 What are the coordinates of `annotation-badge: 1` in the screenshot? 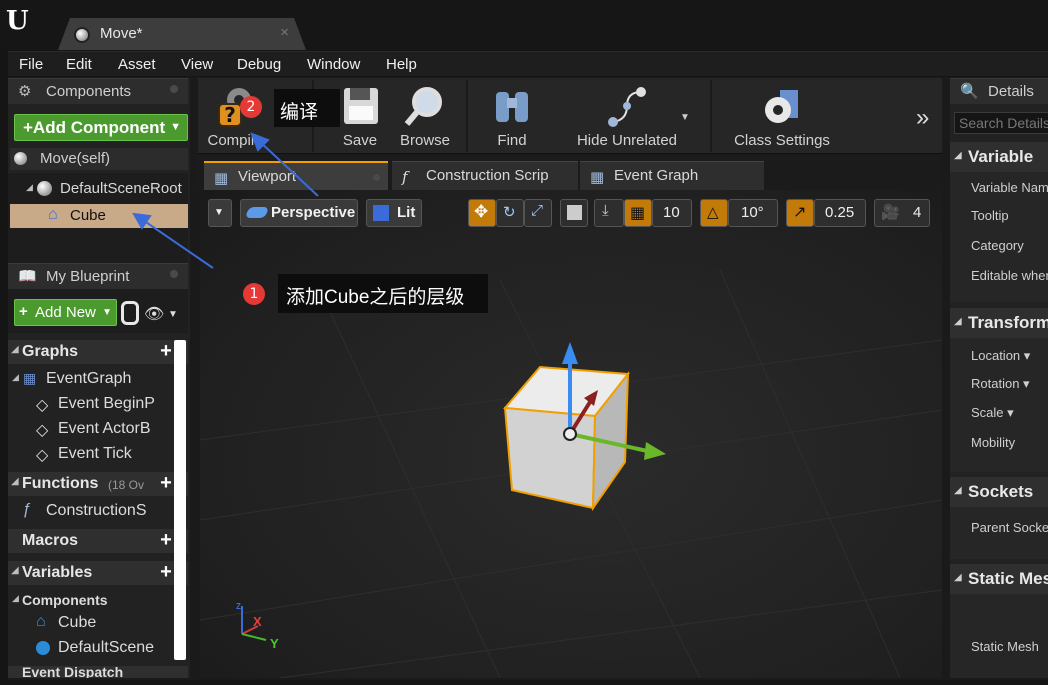 It's located at (254, 294).